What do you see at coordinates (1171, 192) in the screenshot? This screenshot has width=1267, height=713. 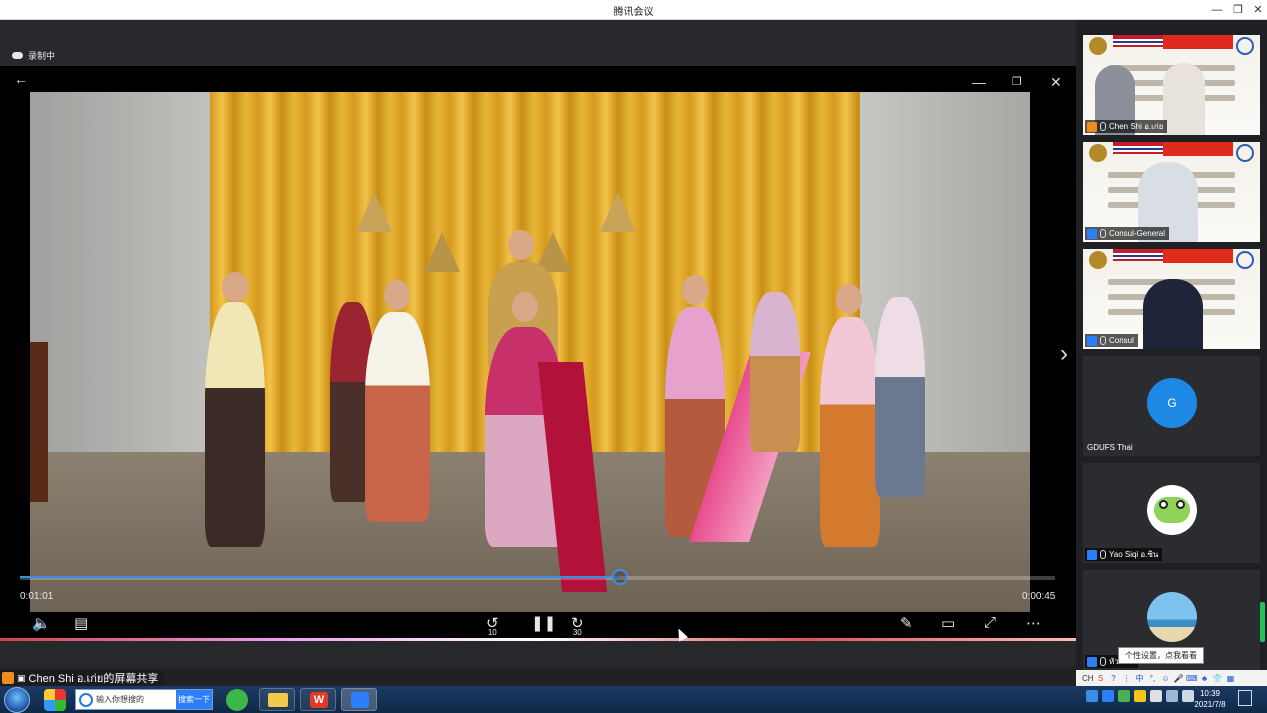 I see `participant-tile: Consul-General` at bounding box center [1171, 192].